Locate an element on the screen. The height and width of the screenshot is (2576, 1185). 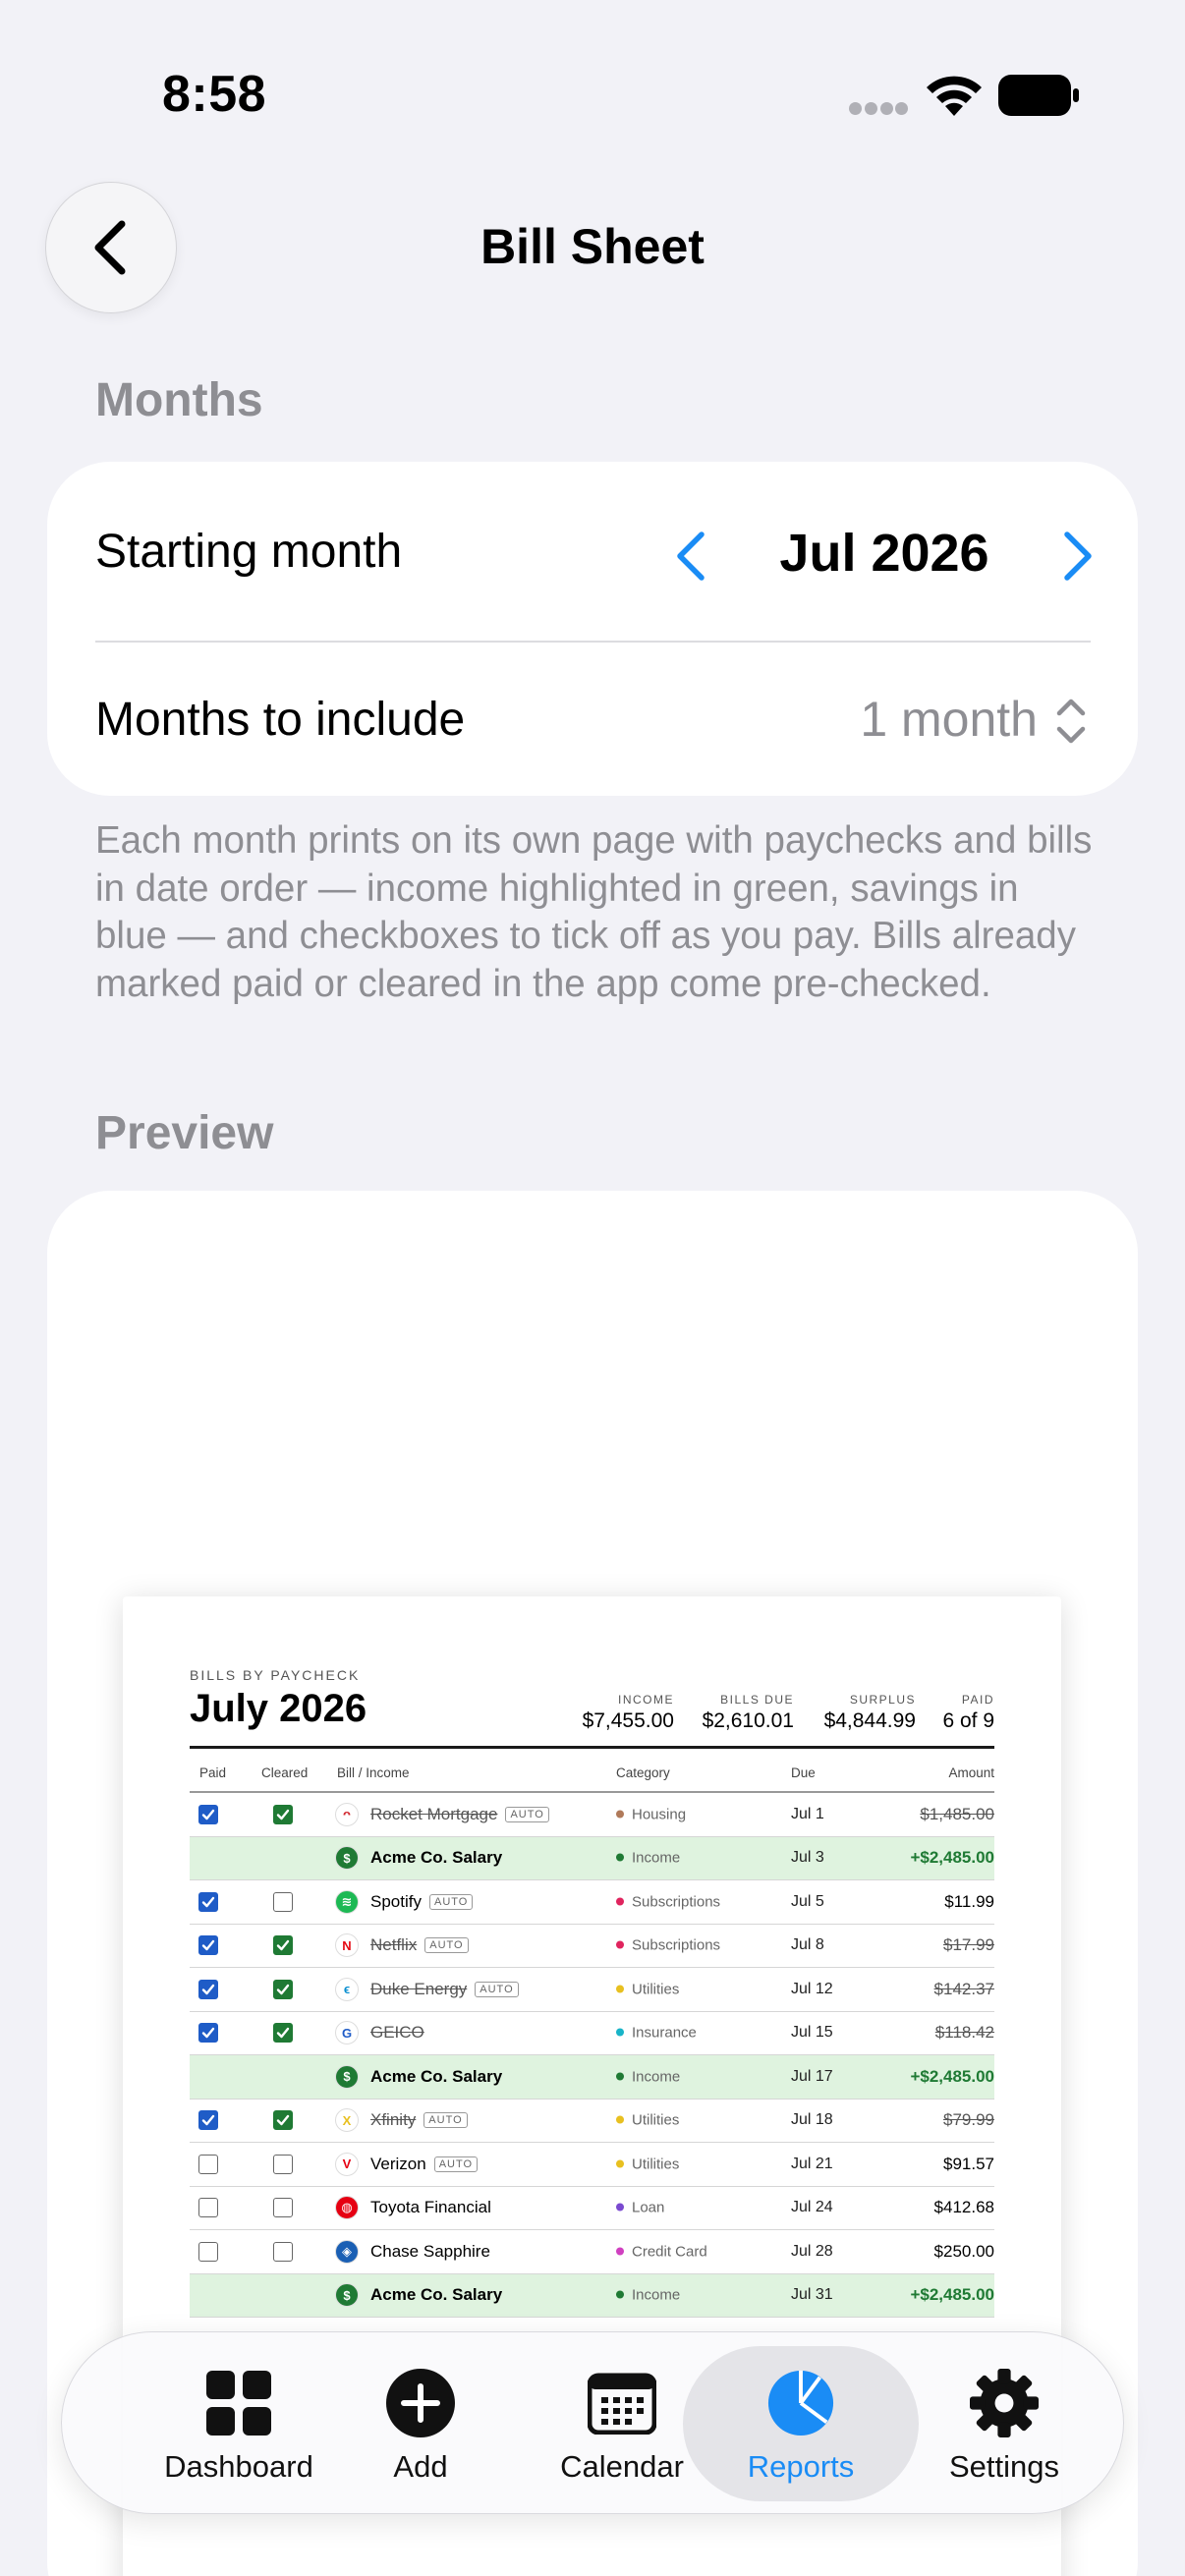
cellular-signal-icon is located at coordinates (879, 109).